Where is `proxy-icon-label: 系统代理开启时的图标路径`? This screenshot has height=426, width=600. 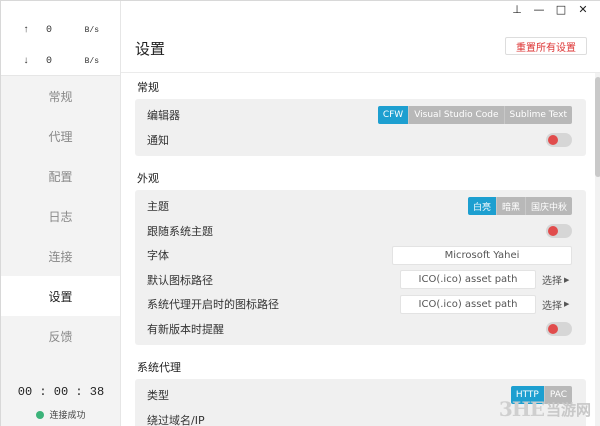 proxy-icon-label: 系统代理开启时的图标路径 is located at coordinates (213, 305).